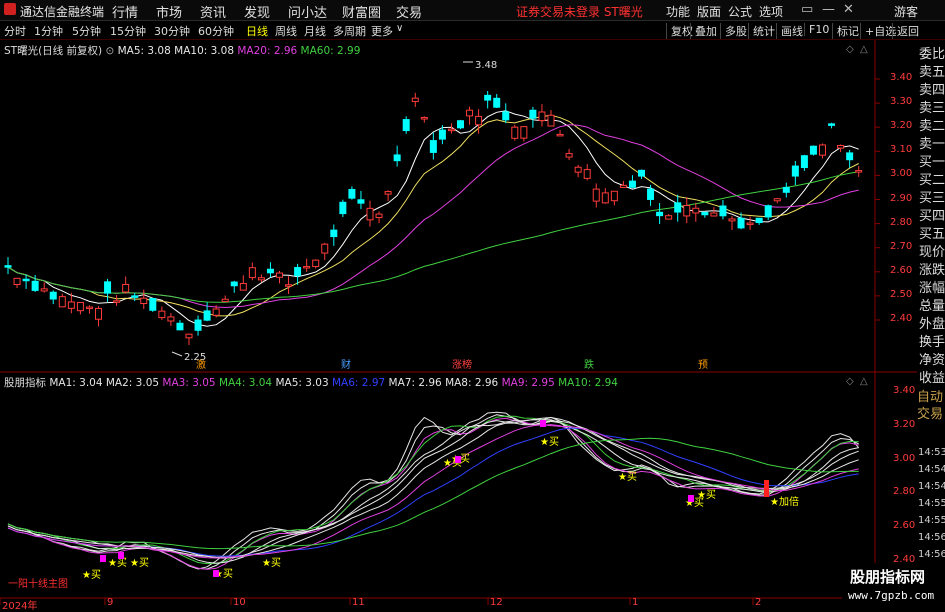  Describe the element at coordinates (906, 11) in the screenshot. I see `guest-user: 游客` at that location.